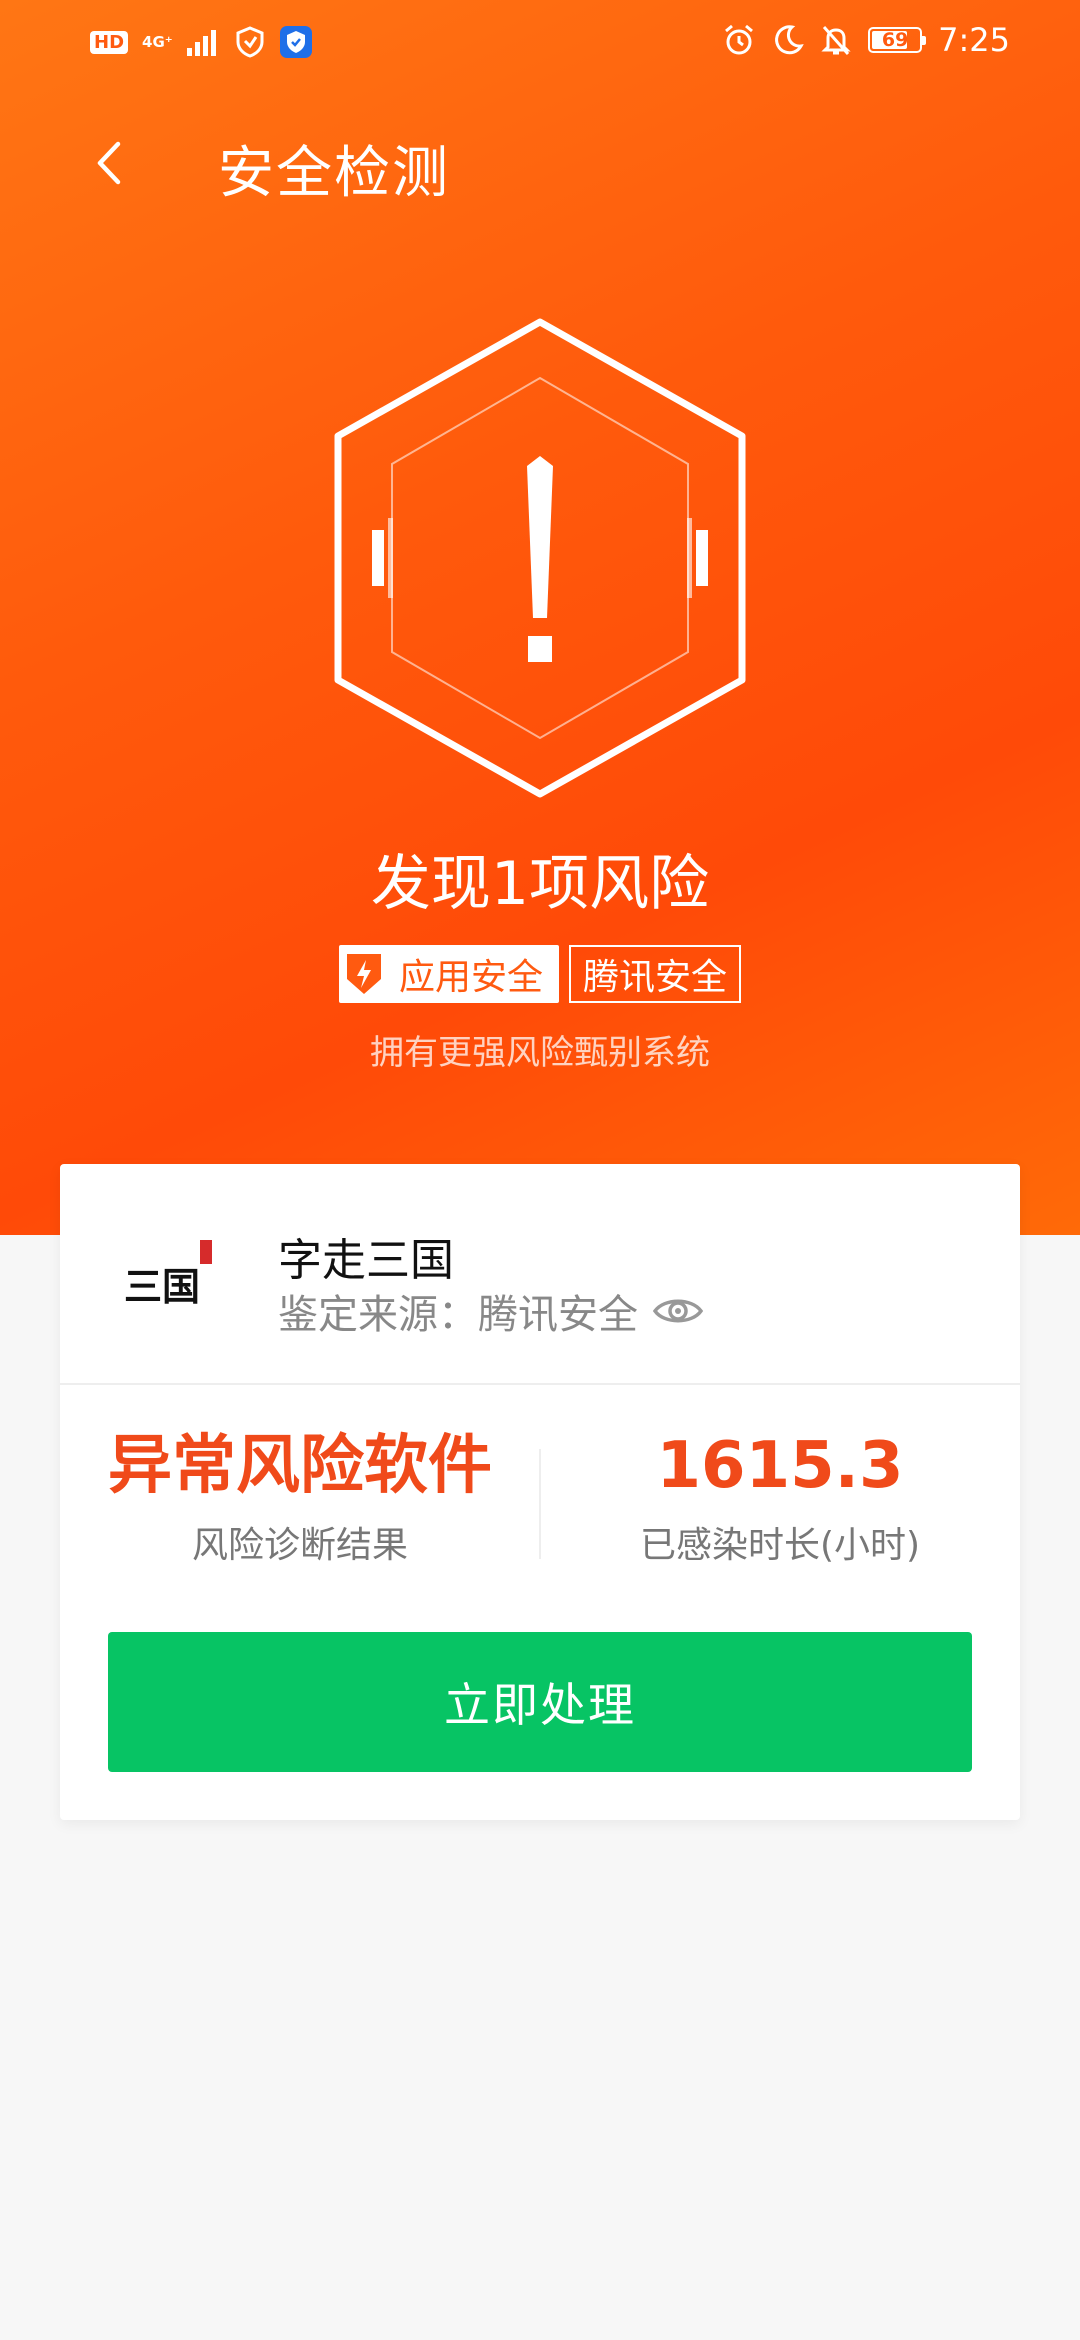 This screenshot has height=2340, width=1080. Describe the element at coordinates (110, 163) in the screenshot. I see `back-arrow-icon` at that location.